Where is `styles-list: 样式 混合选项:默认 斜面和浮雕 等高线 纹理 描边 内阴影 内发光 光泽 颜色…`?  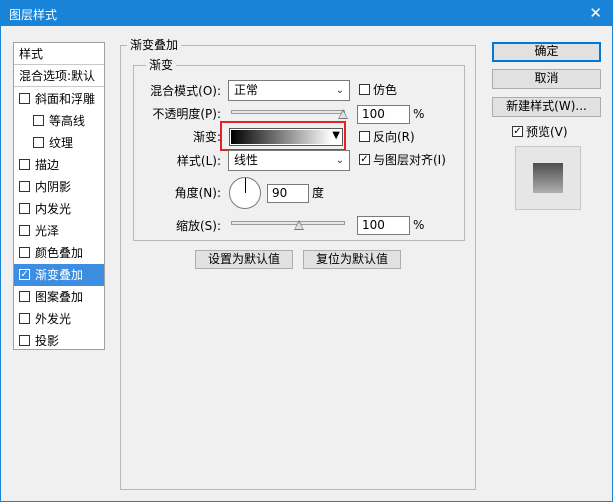 styles-list: 样式 混合选项:默认 斜面和浮雕 等高线 纹理 描边 内阴影 内发光 光泽 颜色… is located at coordinates (59, 196).